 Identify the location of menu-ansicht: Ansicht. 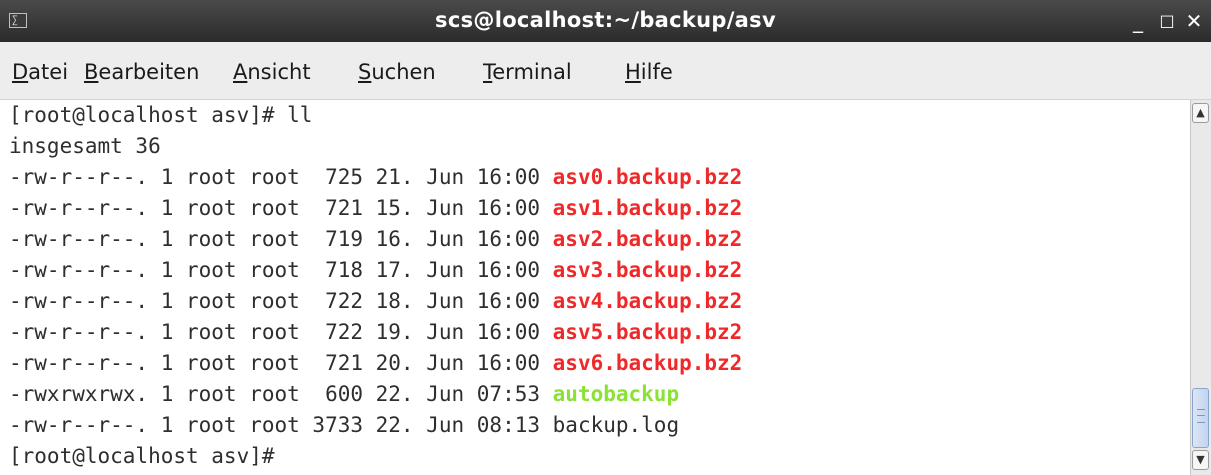
(272, 72).